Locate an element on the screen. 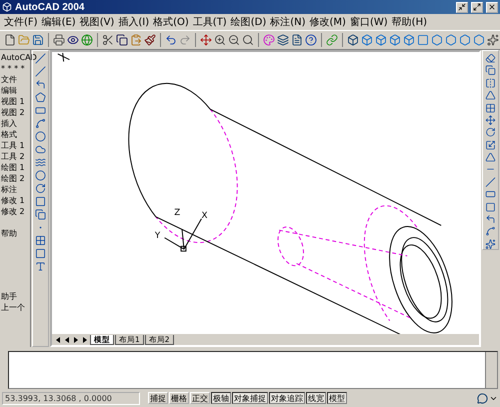  screen-menu-item: 编辑 is located at coordinates (8, 90).